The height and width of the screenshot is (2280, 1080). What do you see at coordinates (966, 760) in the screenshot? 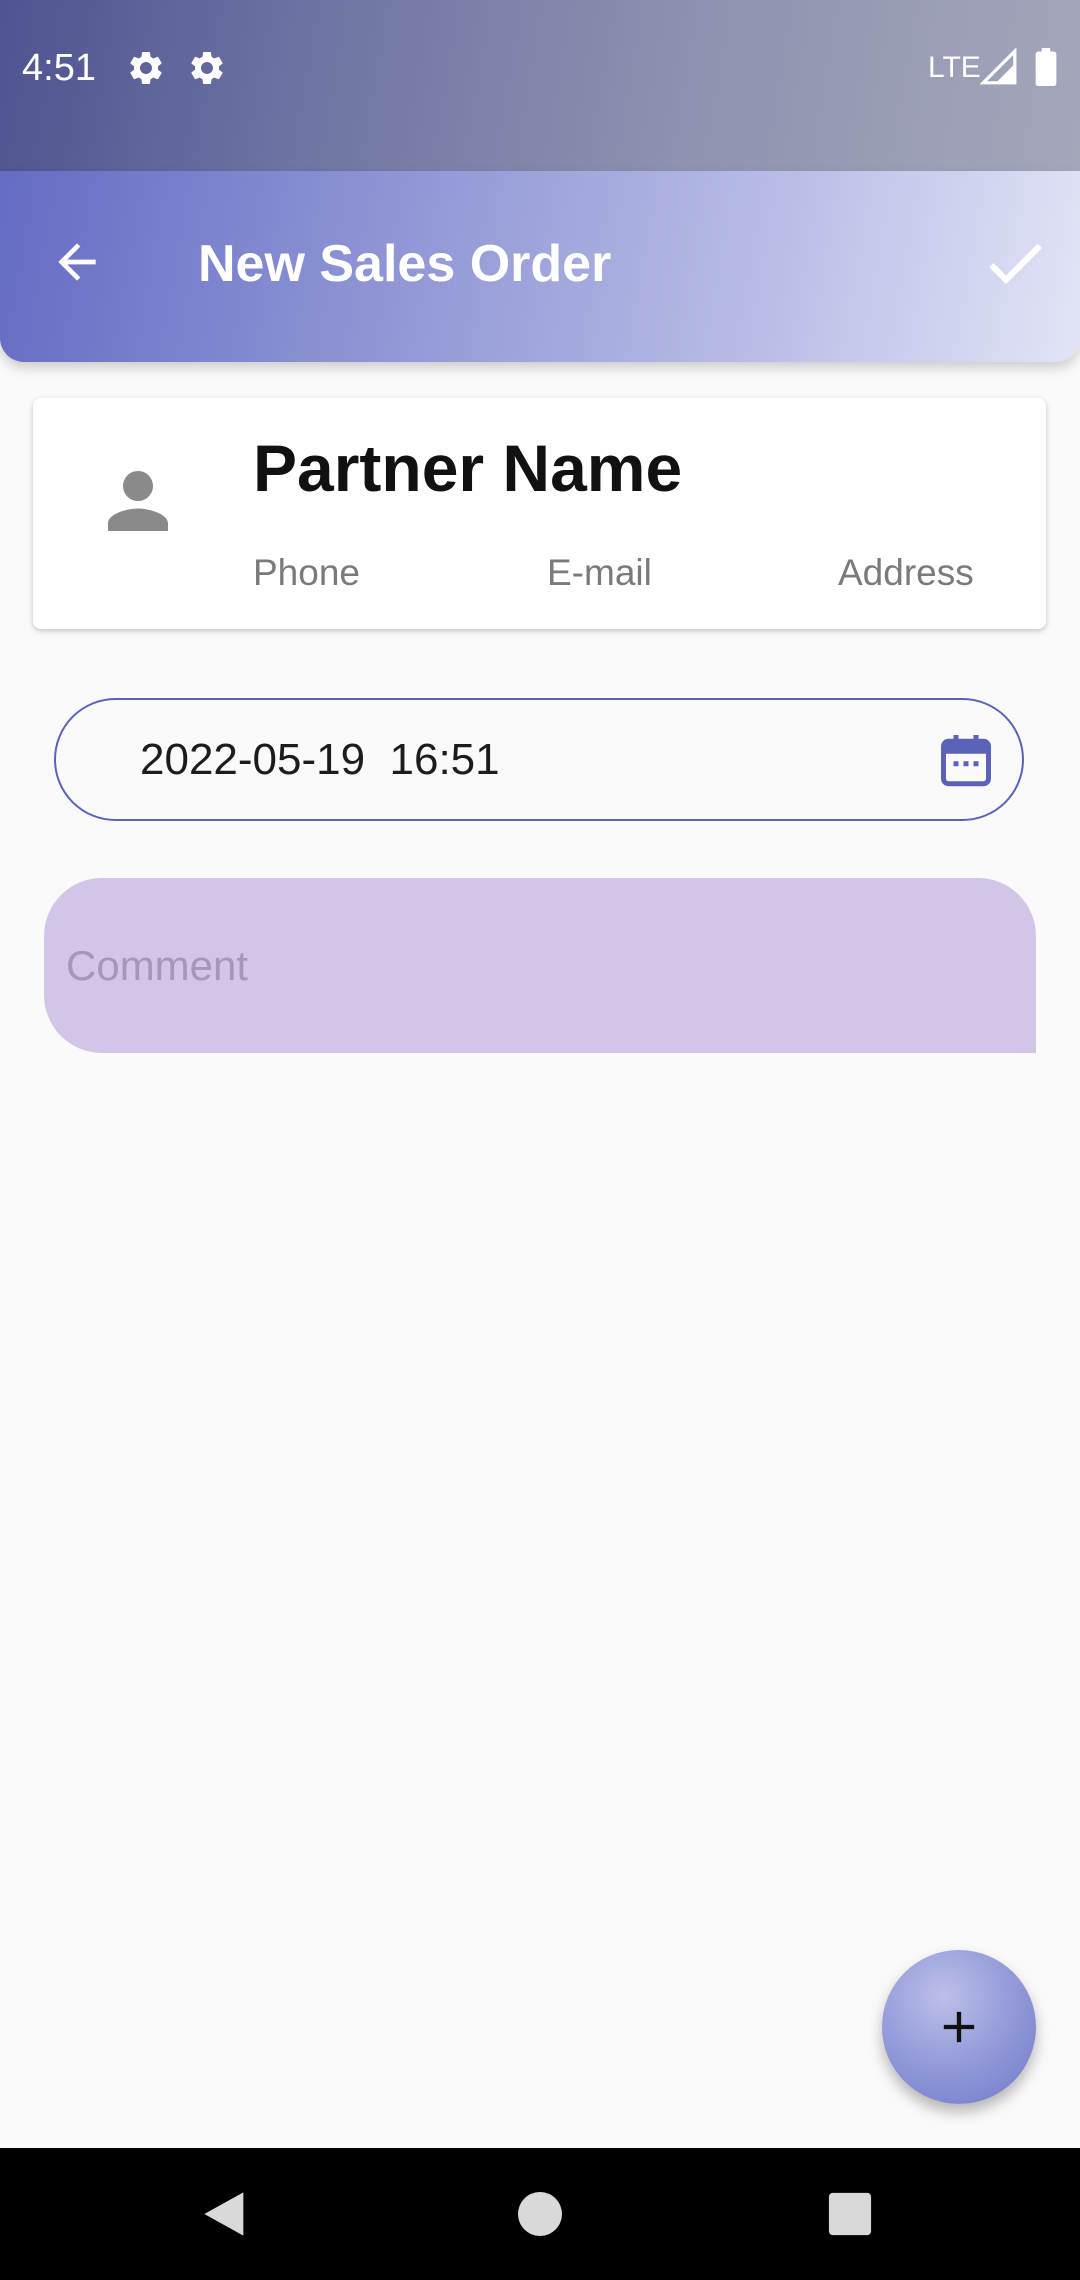
I see `calendar-icon` at bounding box center [966, 760].